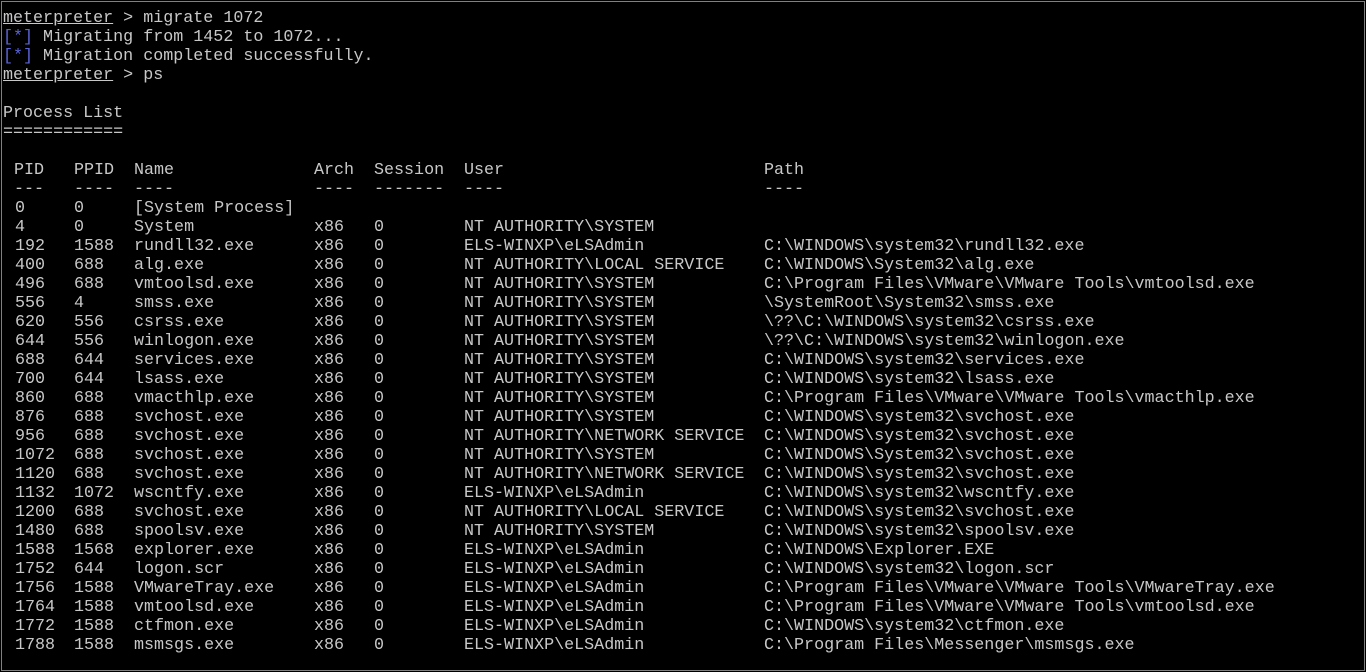 This screenshot has height=672, width=1366. What do you see at coordinates (909, 379) in the screenshot?
I see `cell-path: C:\WINDOWS\system32\lsass.exe` at bounding box center [909, 379].